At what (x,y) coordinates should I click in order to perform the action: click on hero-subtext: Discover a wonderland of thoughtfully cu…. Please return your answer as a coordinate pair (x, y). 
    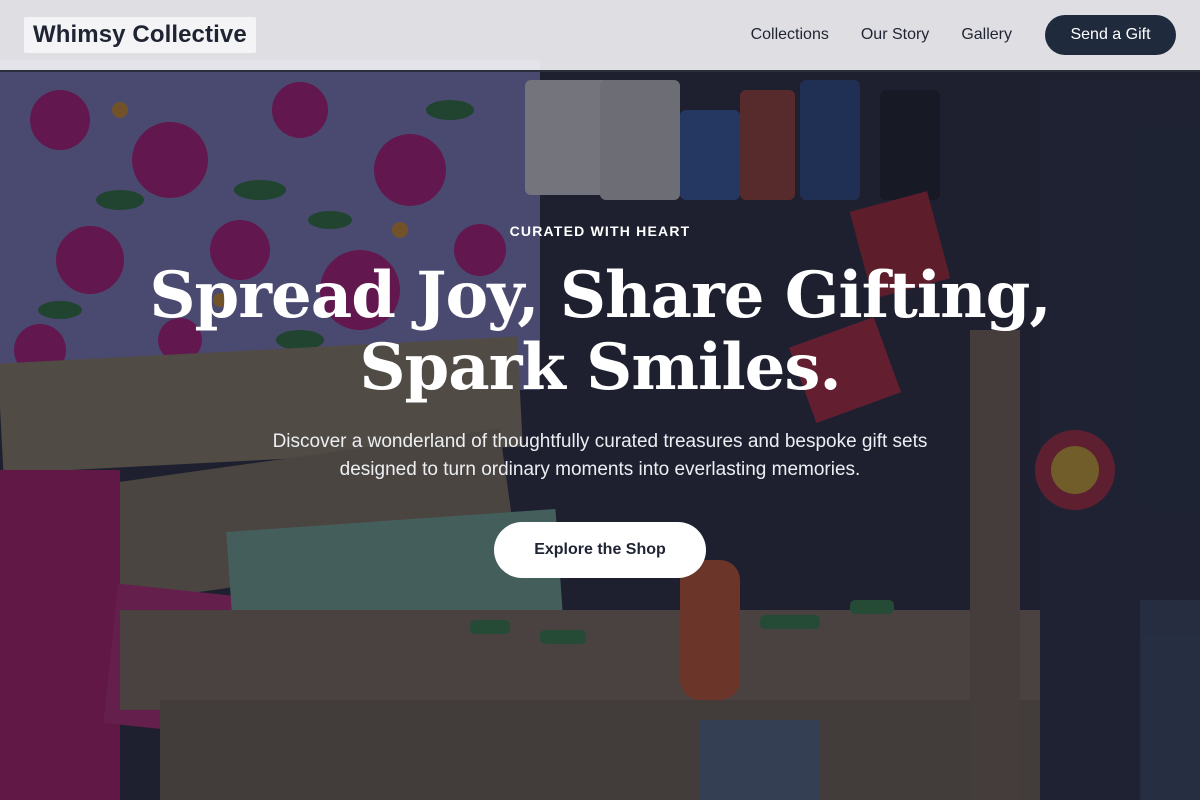
    Looking at the image, I should click on (600, 455).